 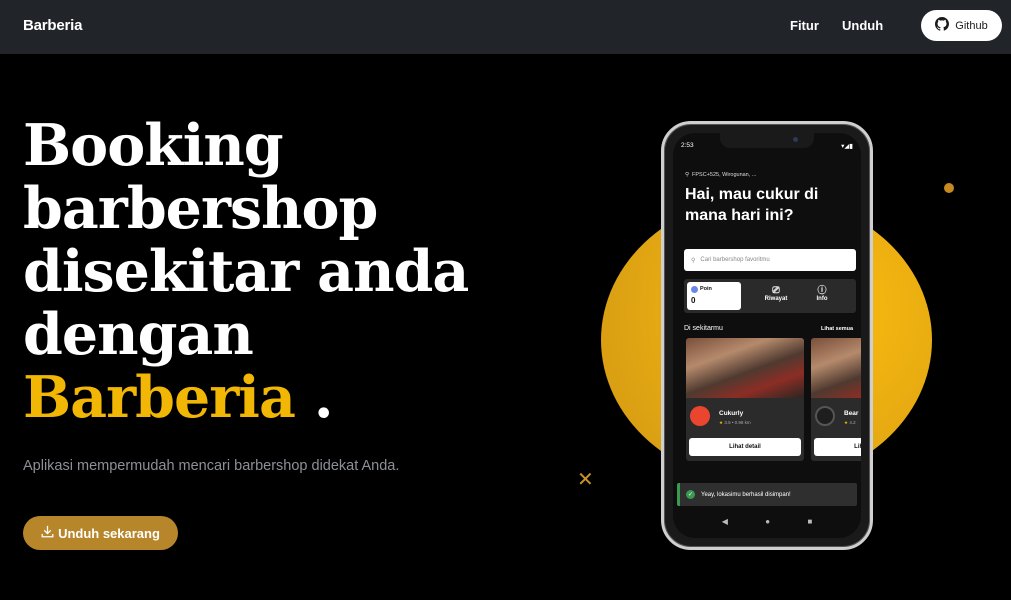 I want to click on status-time: 2:53, so click(x=687, y=145).